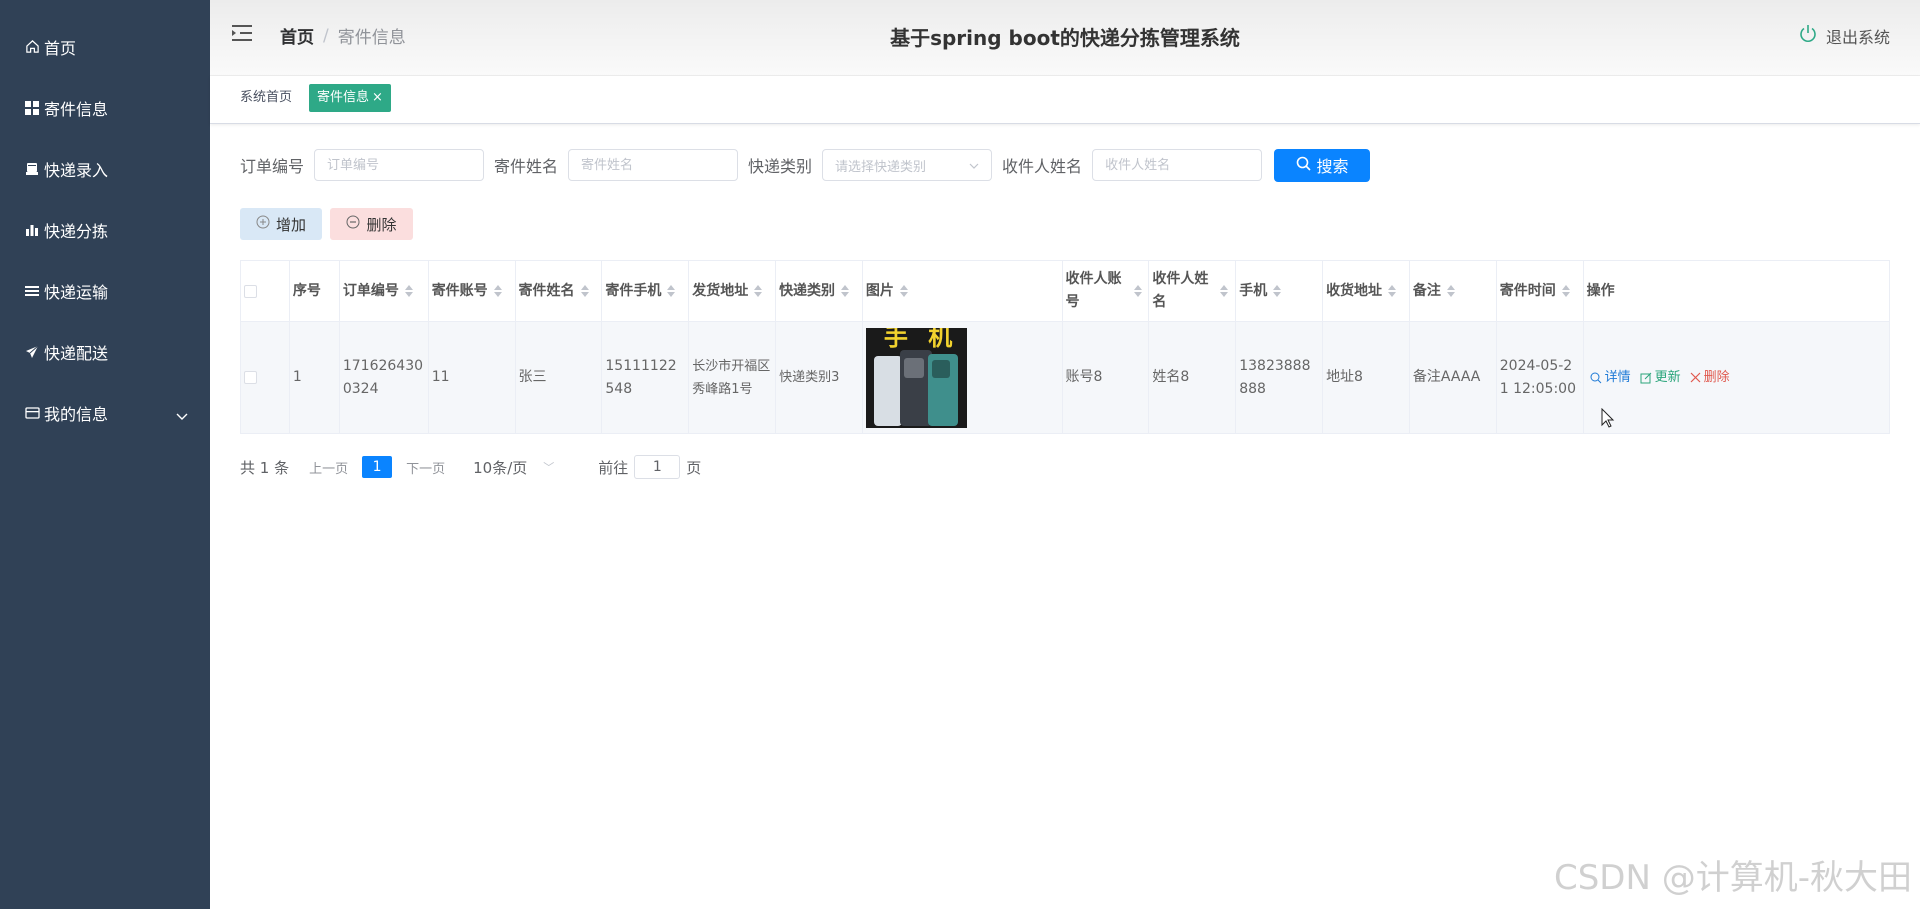 The height and width of the screenshot is (909, 1920). Describe the element at coordinates (384, 377) in the screenshot. I see `cell-order-no: 1716264300324` at that location.